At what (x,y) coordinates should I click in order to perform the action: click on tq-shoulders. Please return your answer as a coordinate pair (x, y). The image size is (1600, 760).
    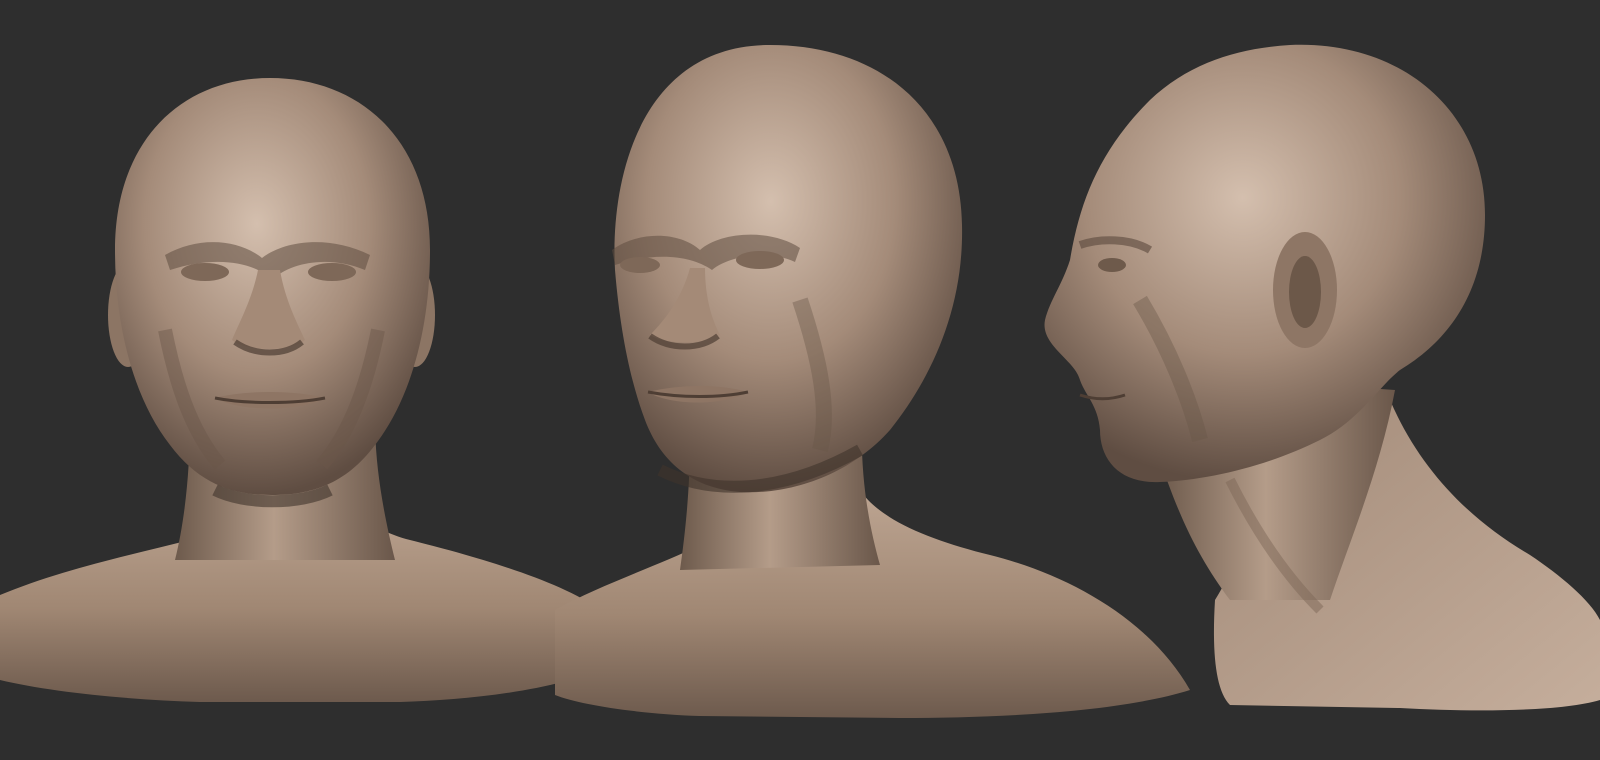
    Looking at the image, I should click on (872, 604).